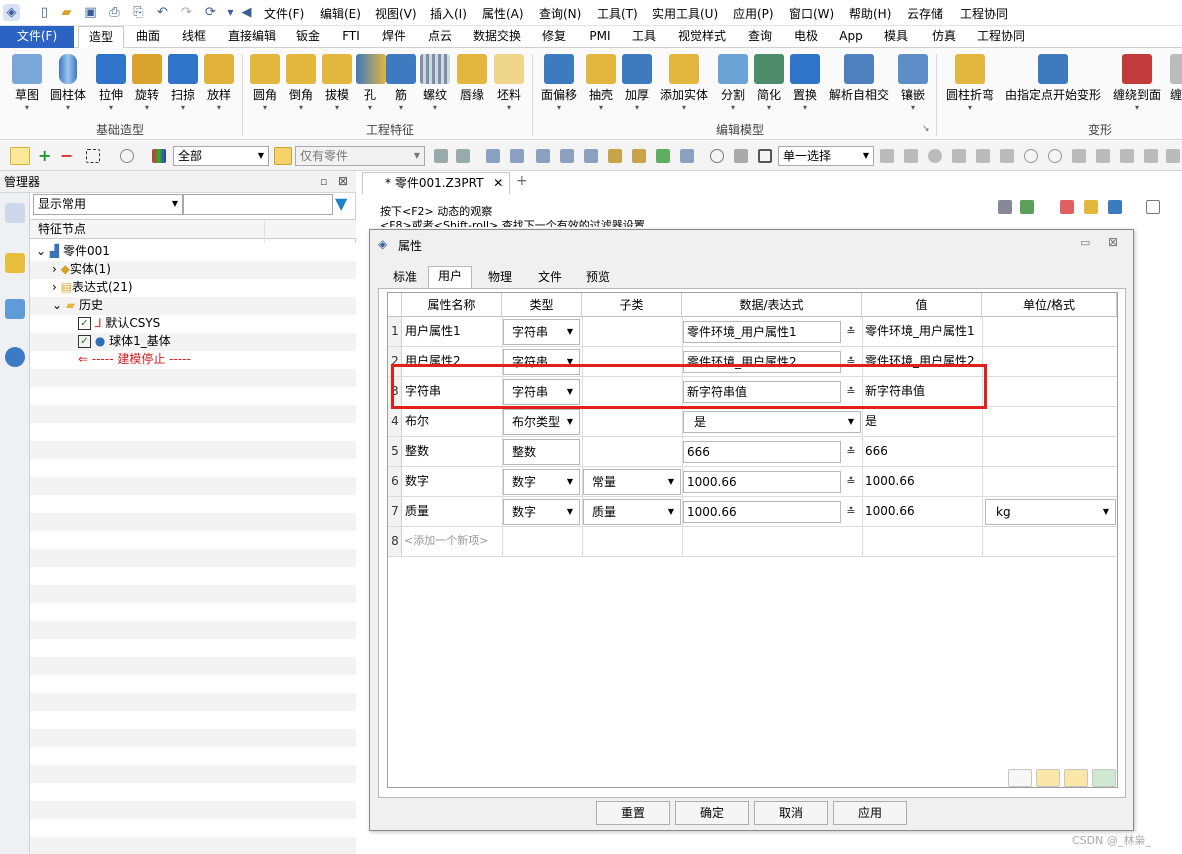 The image size is (1182, 854). I want to click on tree-csys: ✓ ⅃ 默认CSYS, so click(119, 323).